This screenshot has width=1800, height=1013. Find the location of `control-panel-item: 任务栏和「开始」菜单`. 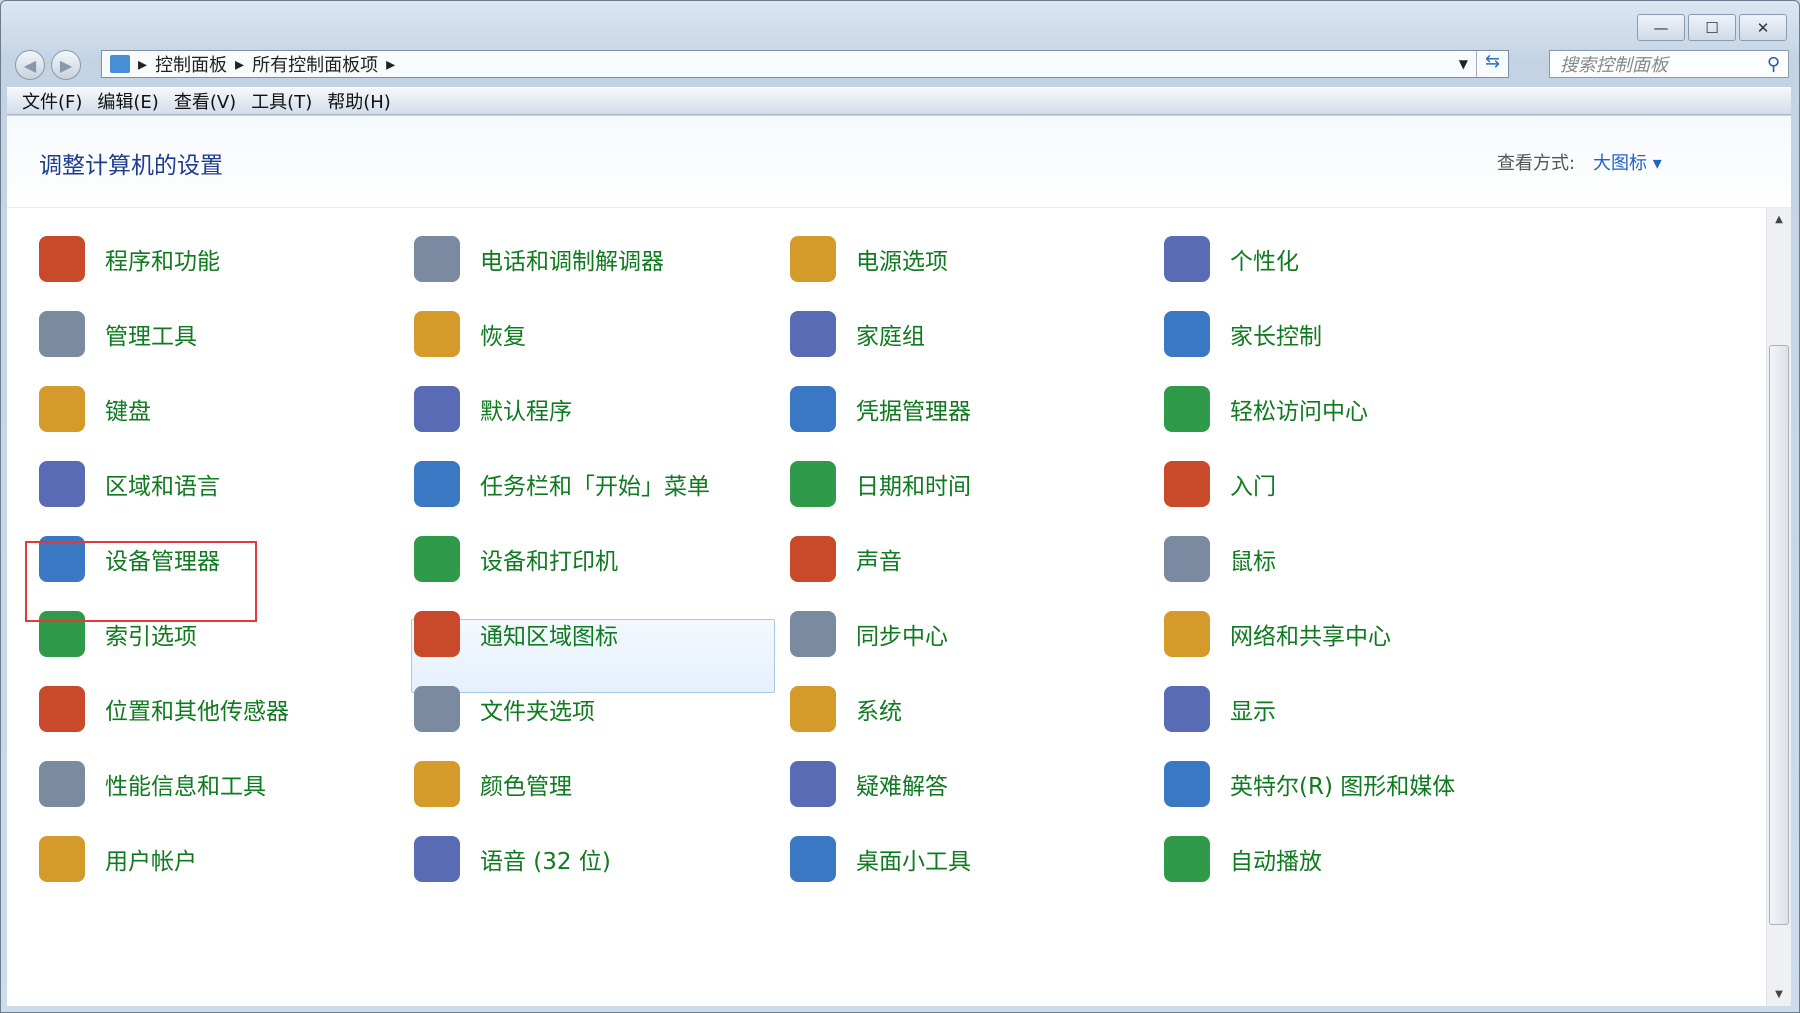

control-panel-item: 任务栏和「开始」菜单 is located at coordinates (549, 484).